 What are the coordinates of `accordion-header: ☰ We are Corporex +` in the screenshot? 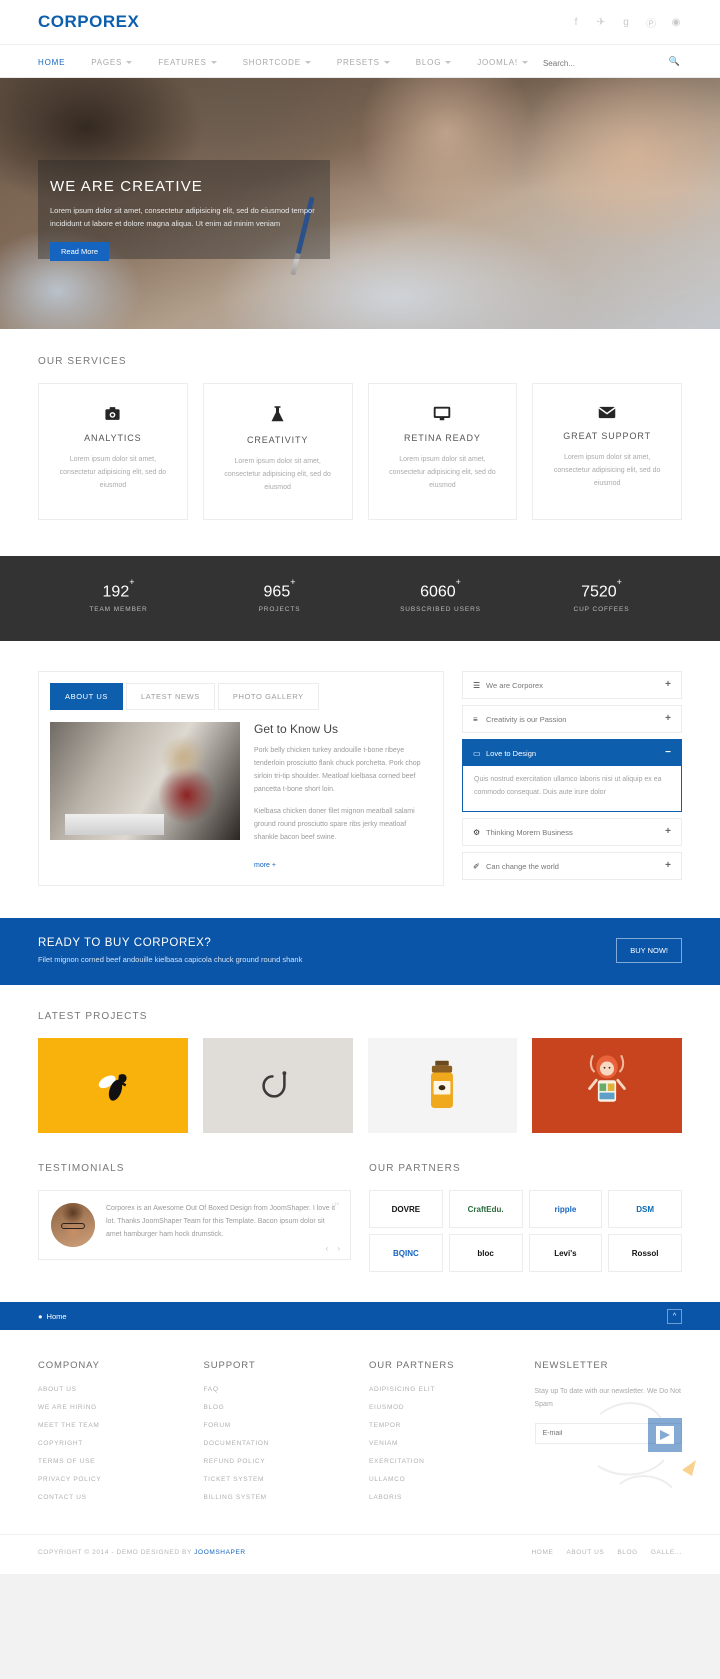 It's located at (572, 685).